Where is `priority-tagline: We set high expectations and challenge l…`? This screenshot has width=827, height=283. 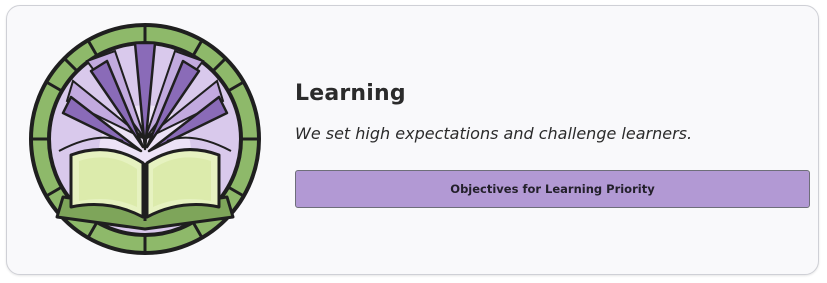
priority-tagline: We set high expectations and challenge l… is located at coordinates (494, 133).